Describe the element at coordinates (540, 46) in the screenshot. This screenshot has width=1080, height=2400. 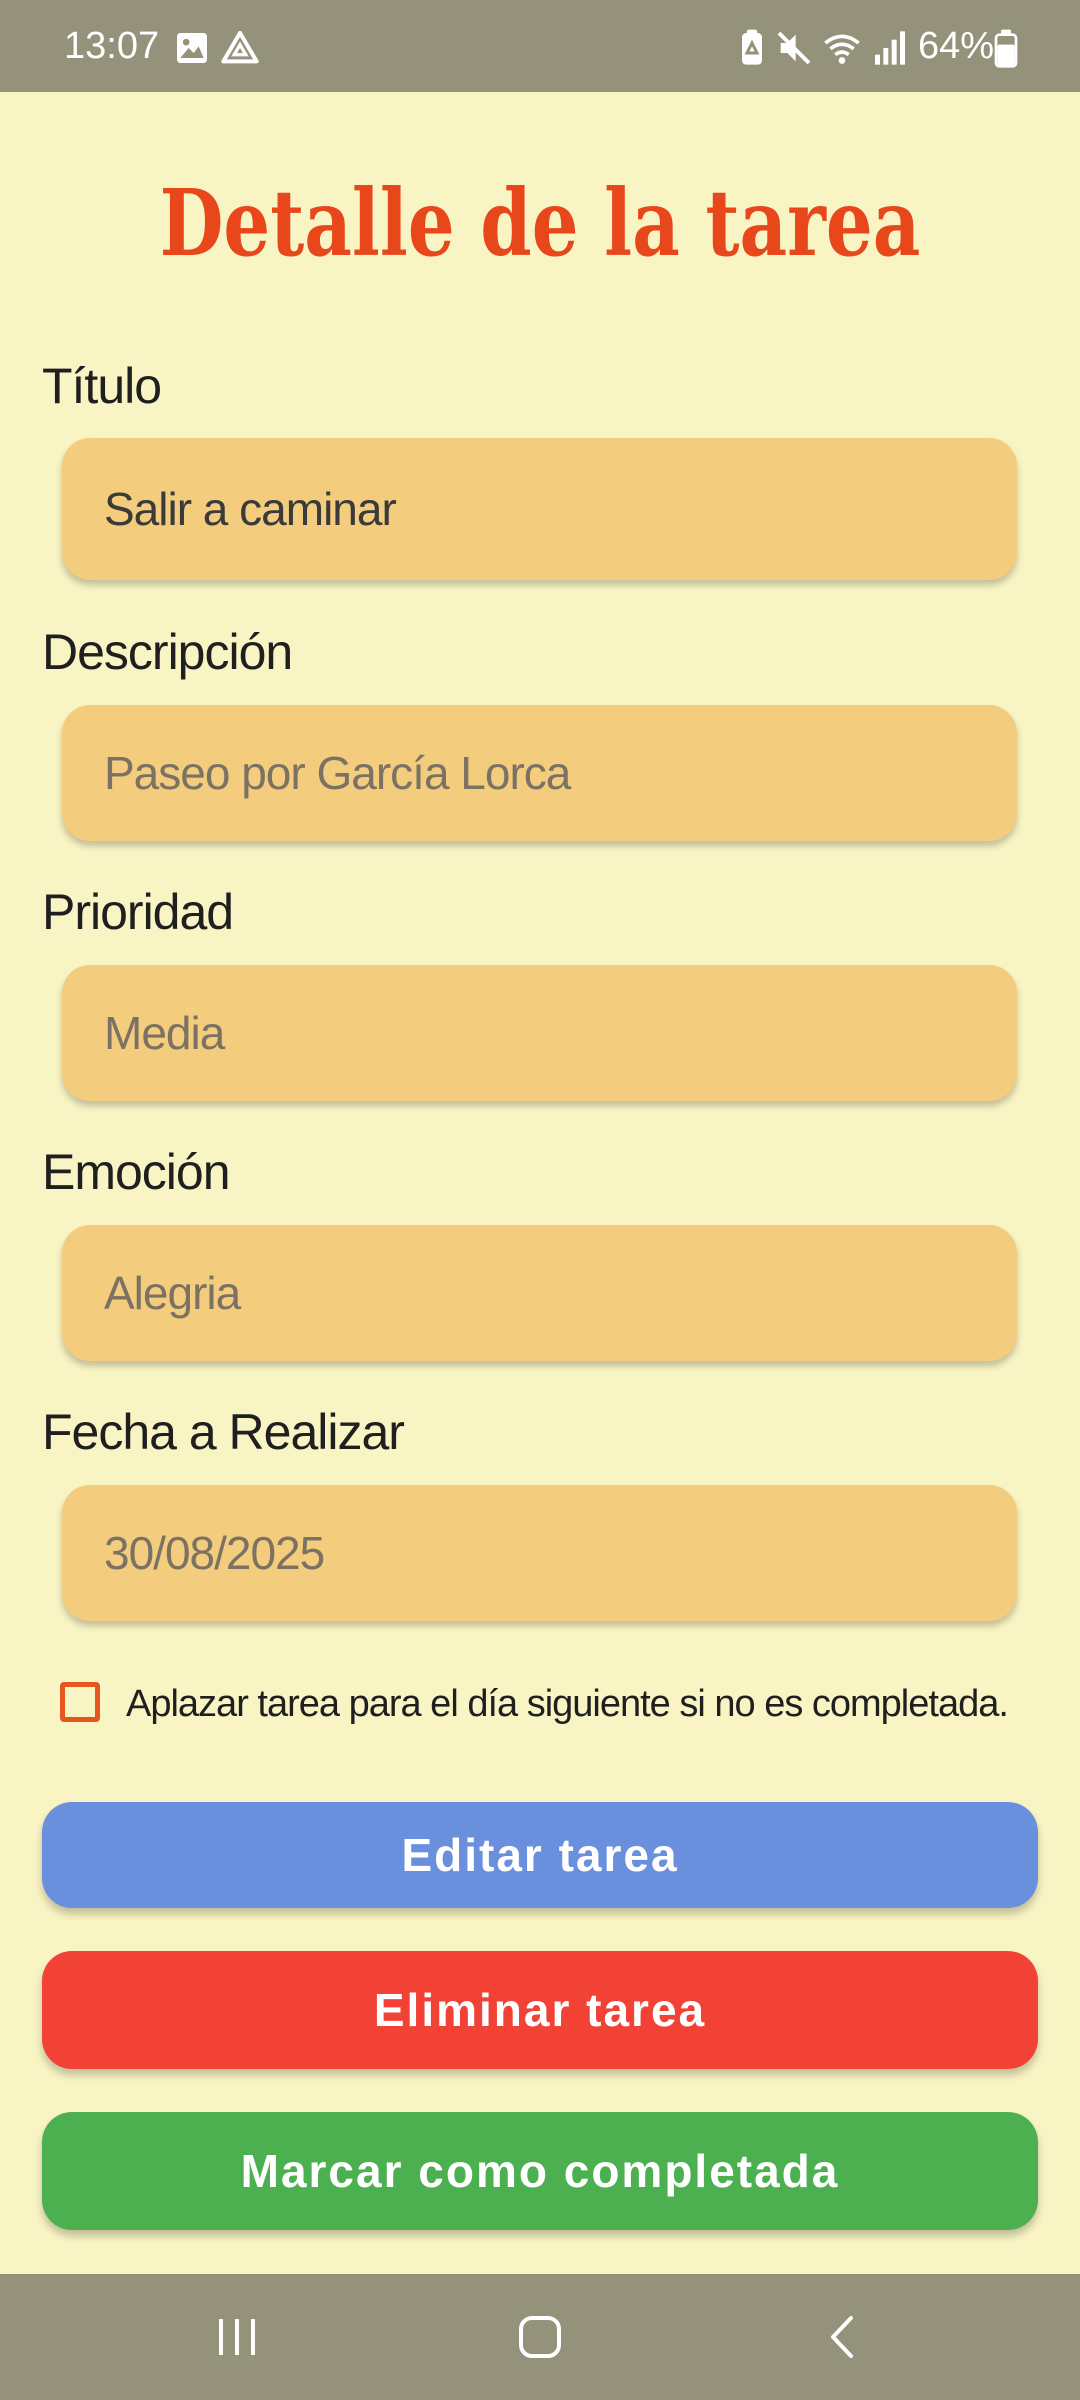
I see `status-bar: 13:07 64%` at that location.